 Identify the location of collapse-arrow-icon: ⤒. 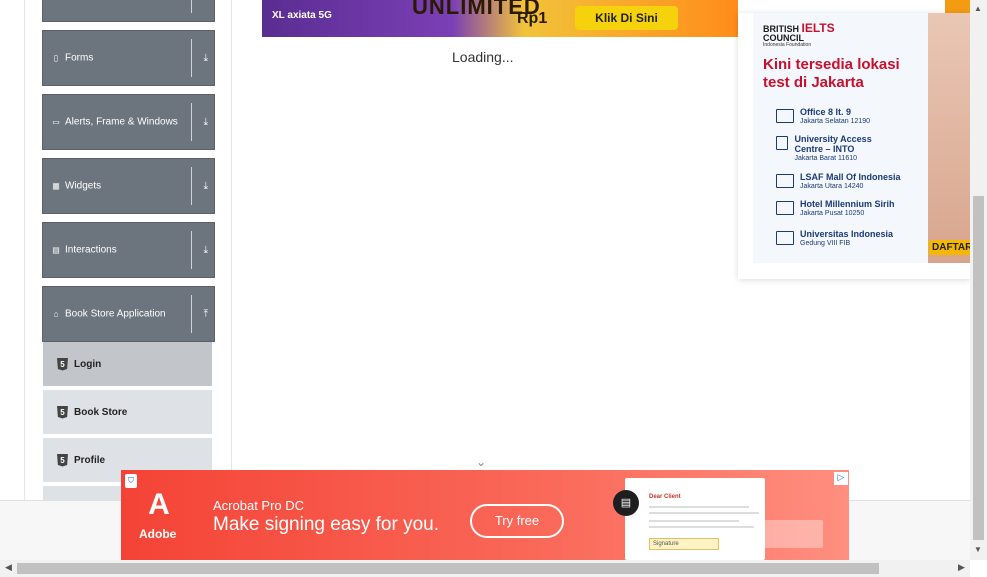
(205, 314).